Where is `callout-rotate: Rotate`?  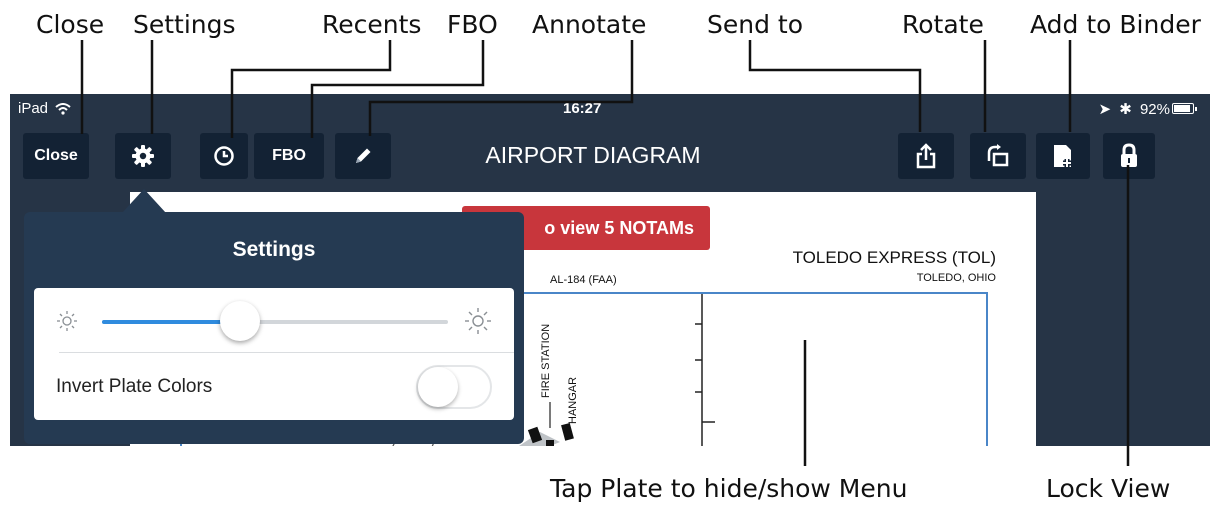 callout-rotate: Rotate is located at coordinates (943, 24).